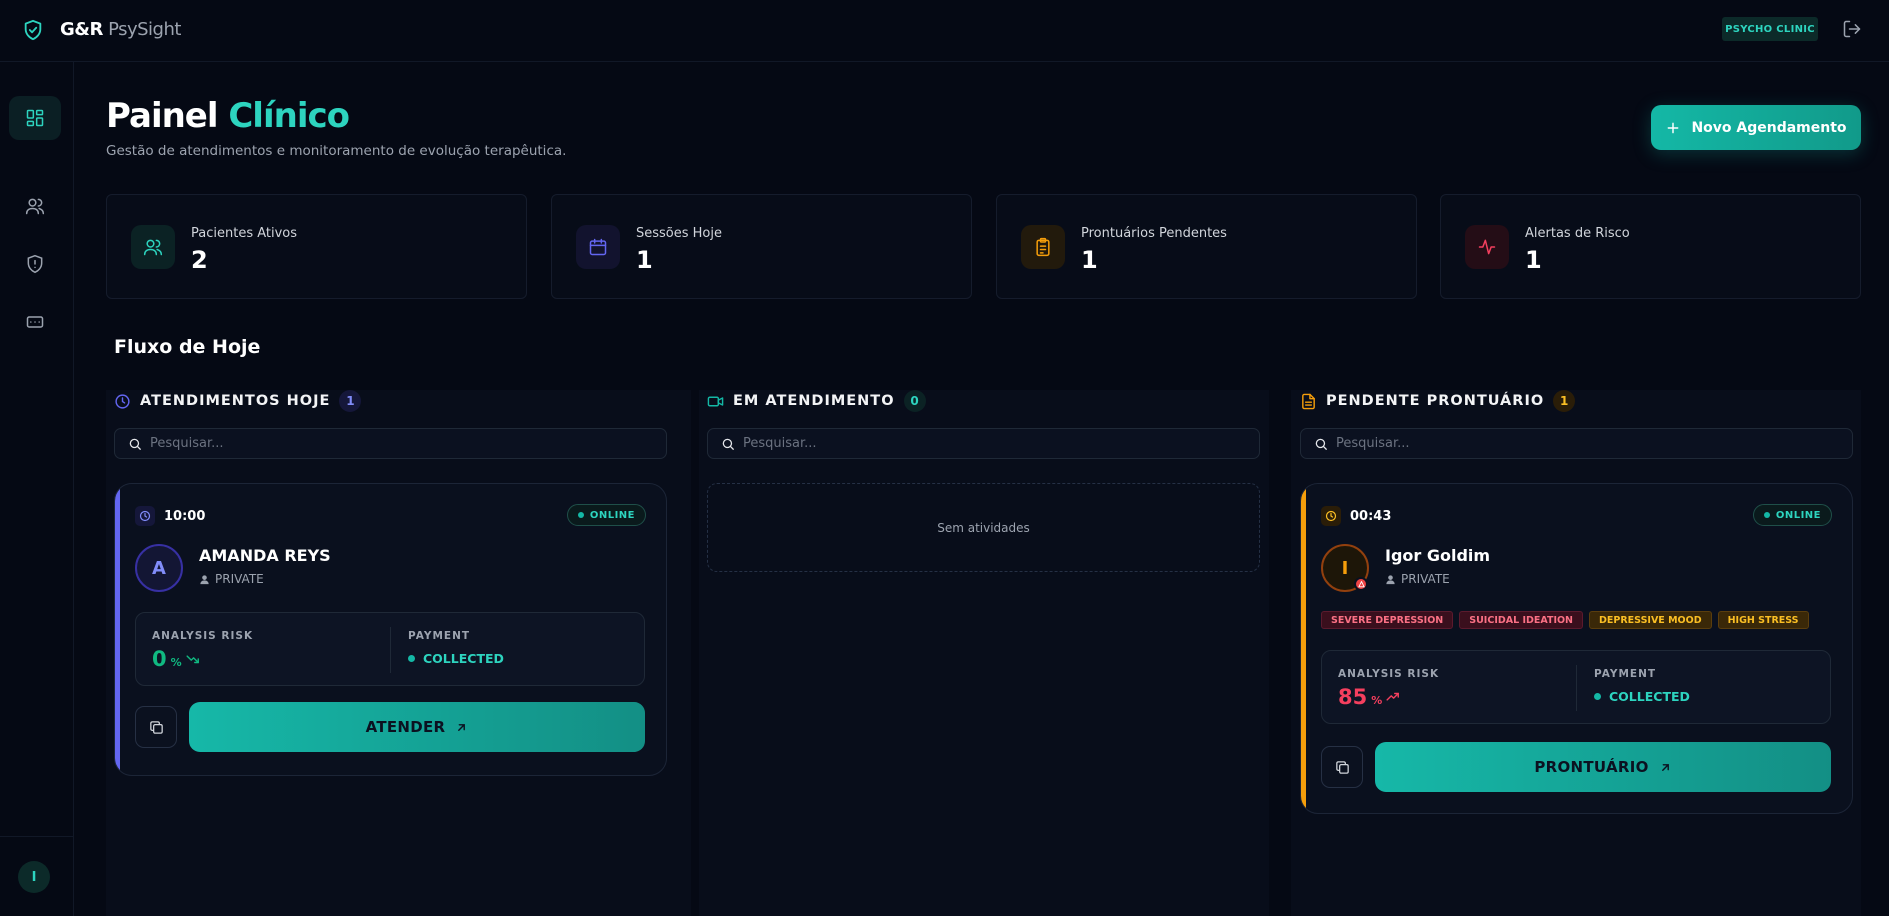 The image size is (1889, 916). I want to click on time-text: 10:00, so click(185, 516).